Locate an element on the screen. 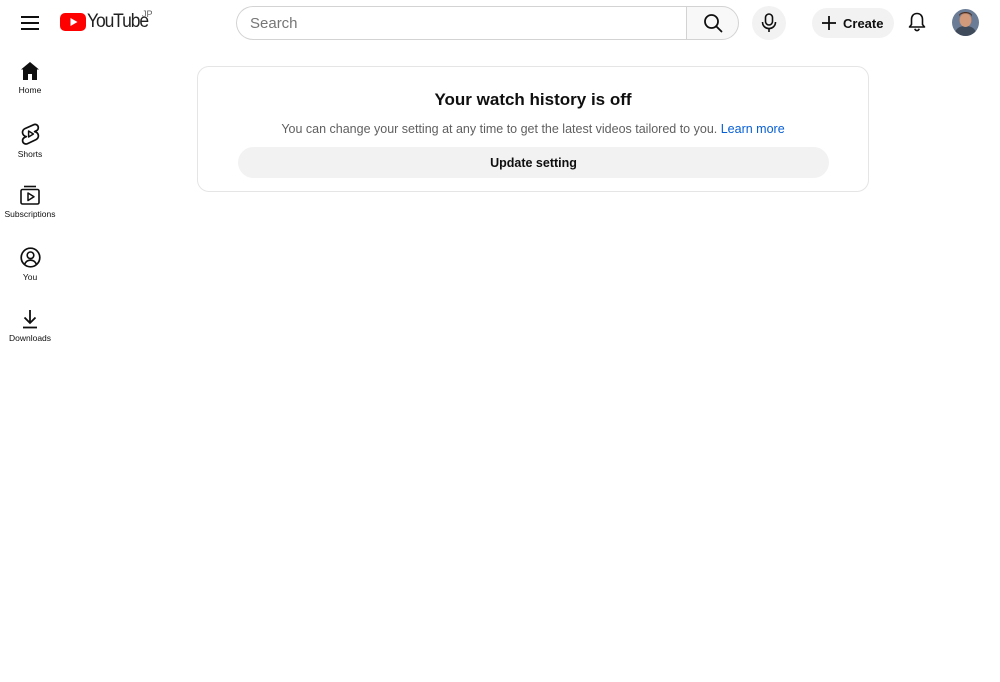  guide-menu-button is located at coordinates (30, 23).